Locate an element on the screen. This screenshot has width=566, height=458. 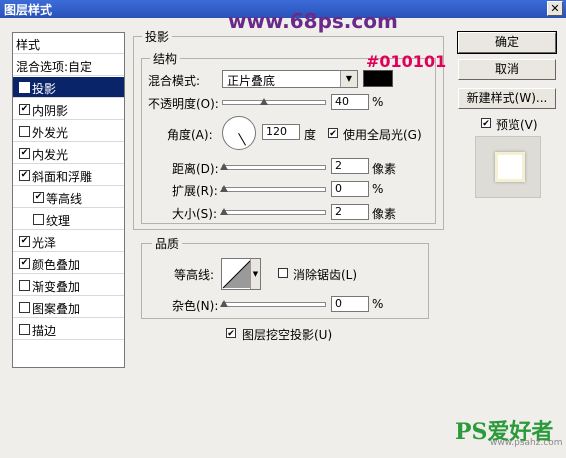
style-list-label: 斜面和浮雕 is located at coordinates (62, 177).